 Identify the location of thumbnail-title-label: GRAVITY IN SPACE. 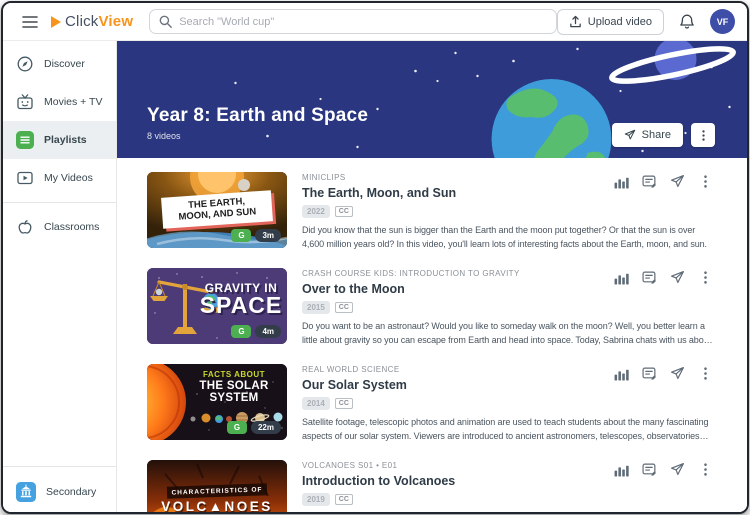
(241, 299).